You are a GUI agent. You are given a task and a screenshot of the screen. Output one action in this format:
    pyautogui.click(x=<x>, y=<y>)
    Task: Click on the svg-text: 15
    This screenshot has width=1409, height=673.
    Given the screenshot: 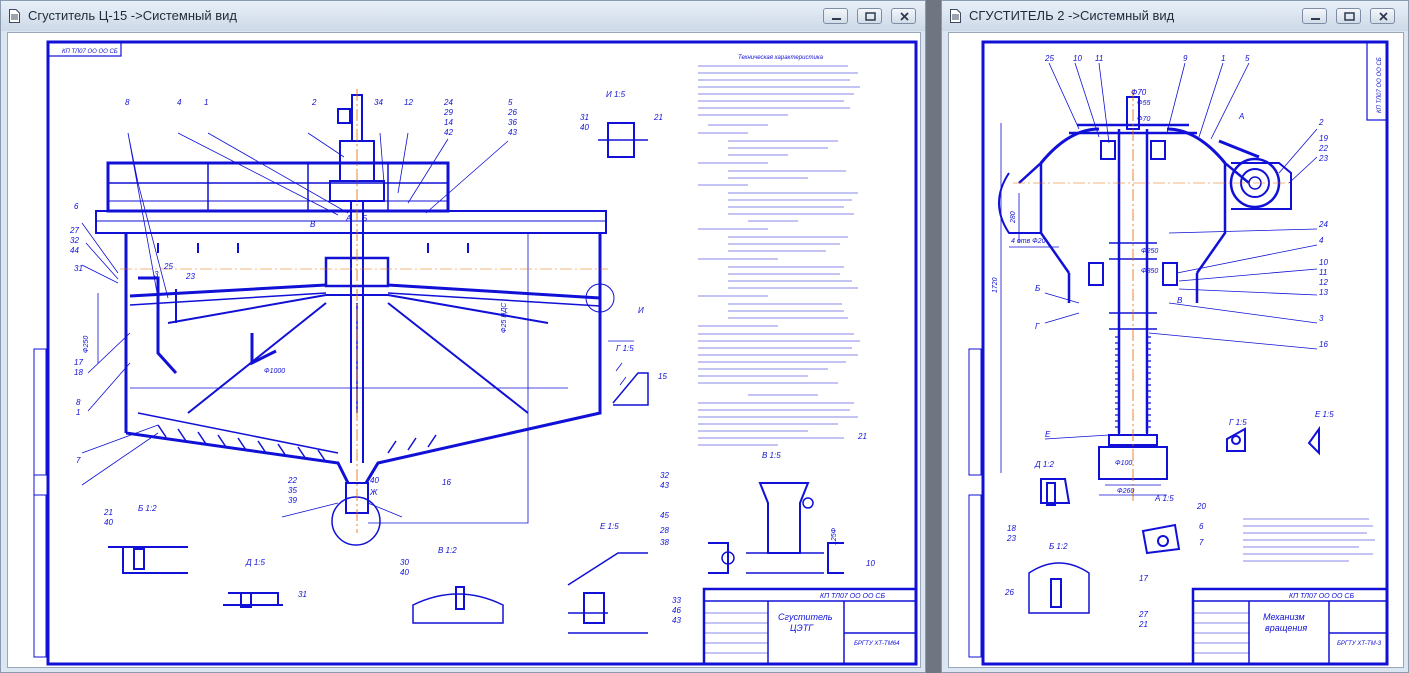 What is the action you would take?
    pyautogui.click(x=662, y=376)
    